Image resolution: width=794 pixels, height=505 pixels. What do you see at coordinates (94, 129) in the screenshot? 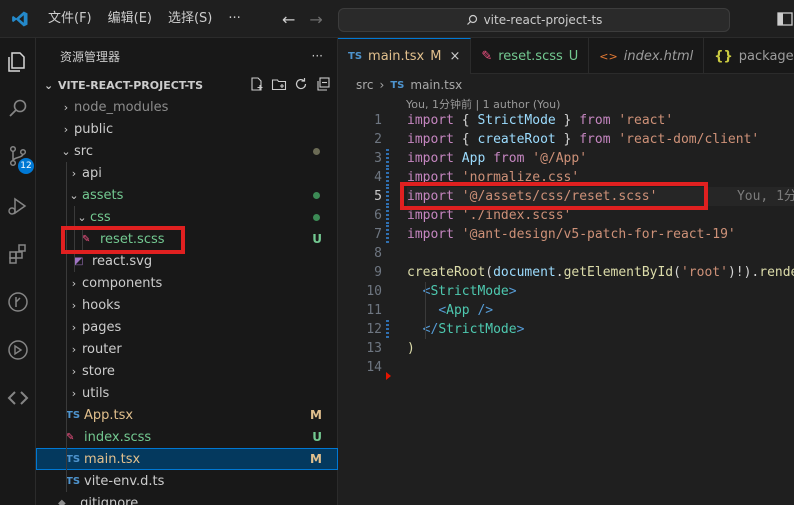
I see `tree-item-label: public` at bounding box center [94, 129].